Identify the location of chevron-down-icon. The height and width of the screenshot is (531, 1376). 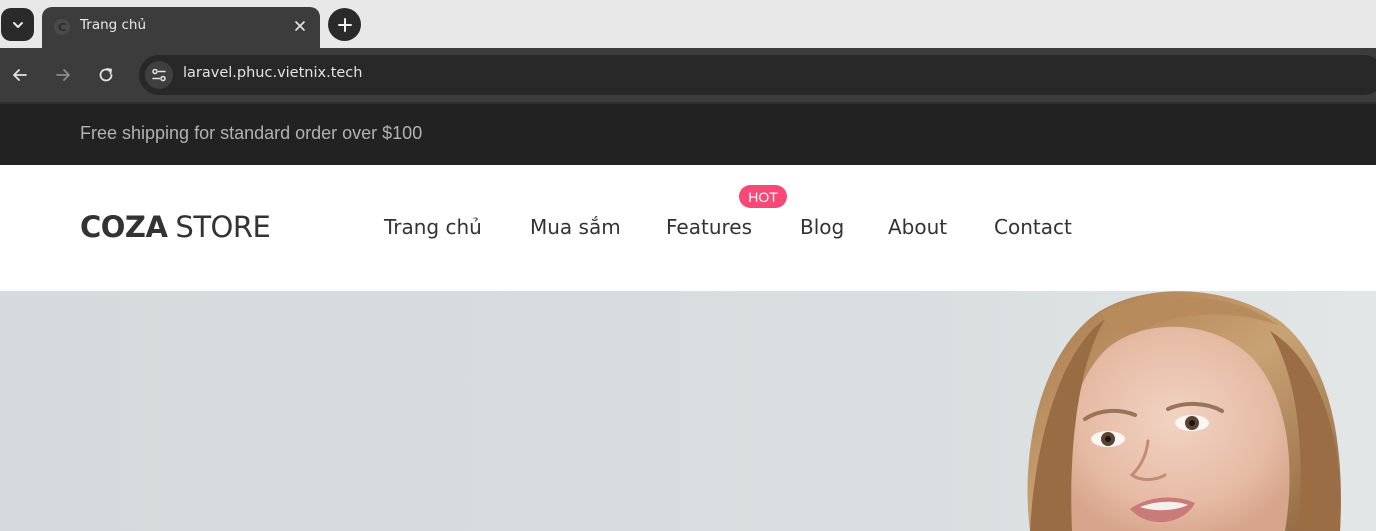
(17, 24).